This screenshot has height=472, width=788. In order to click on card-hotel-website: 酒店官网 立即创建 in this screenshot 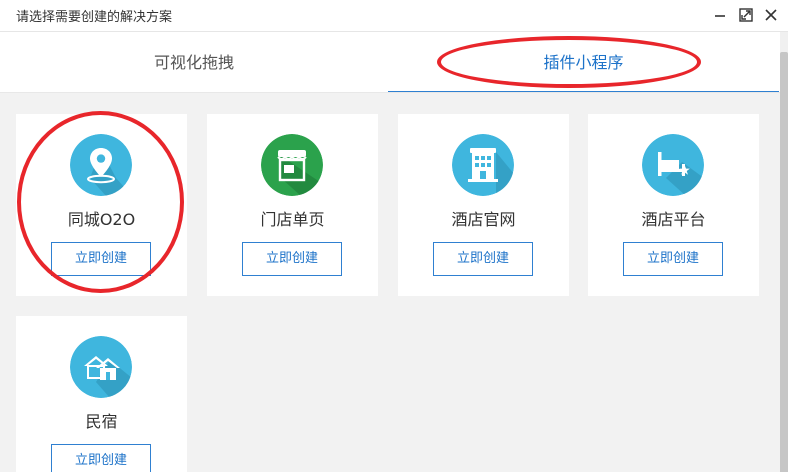, I will do `click(483, 205)`.